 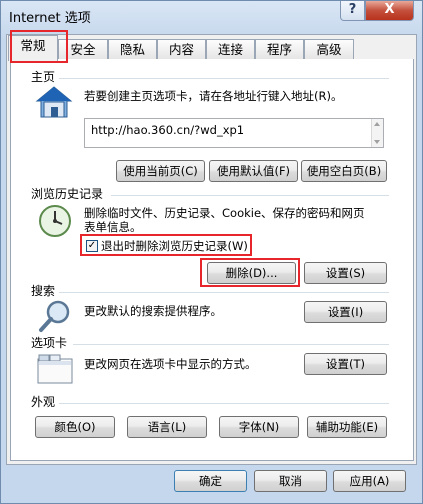 I want to click on tab-connections: 连接, so click(x=230, y=49).